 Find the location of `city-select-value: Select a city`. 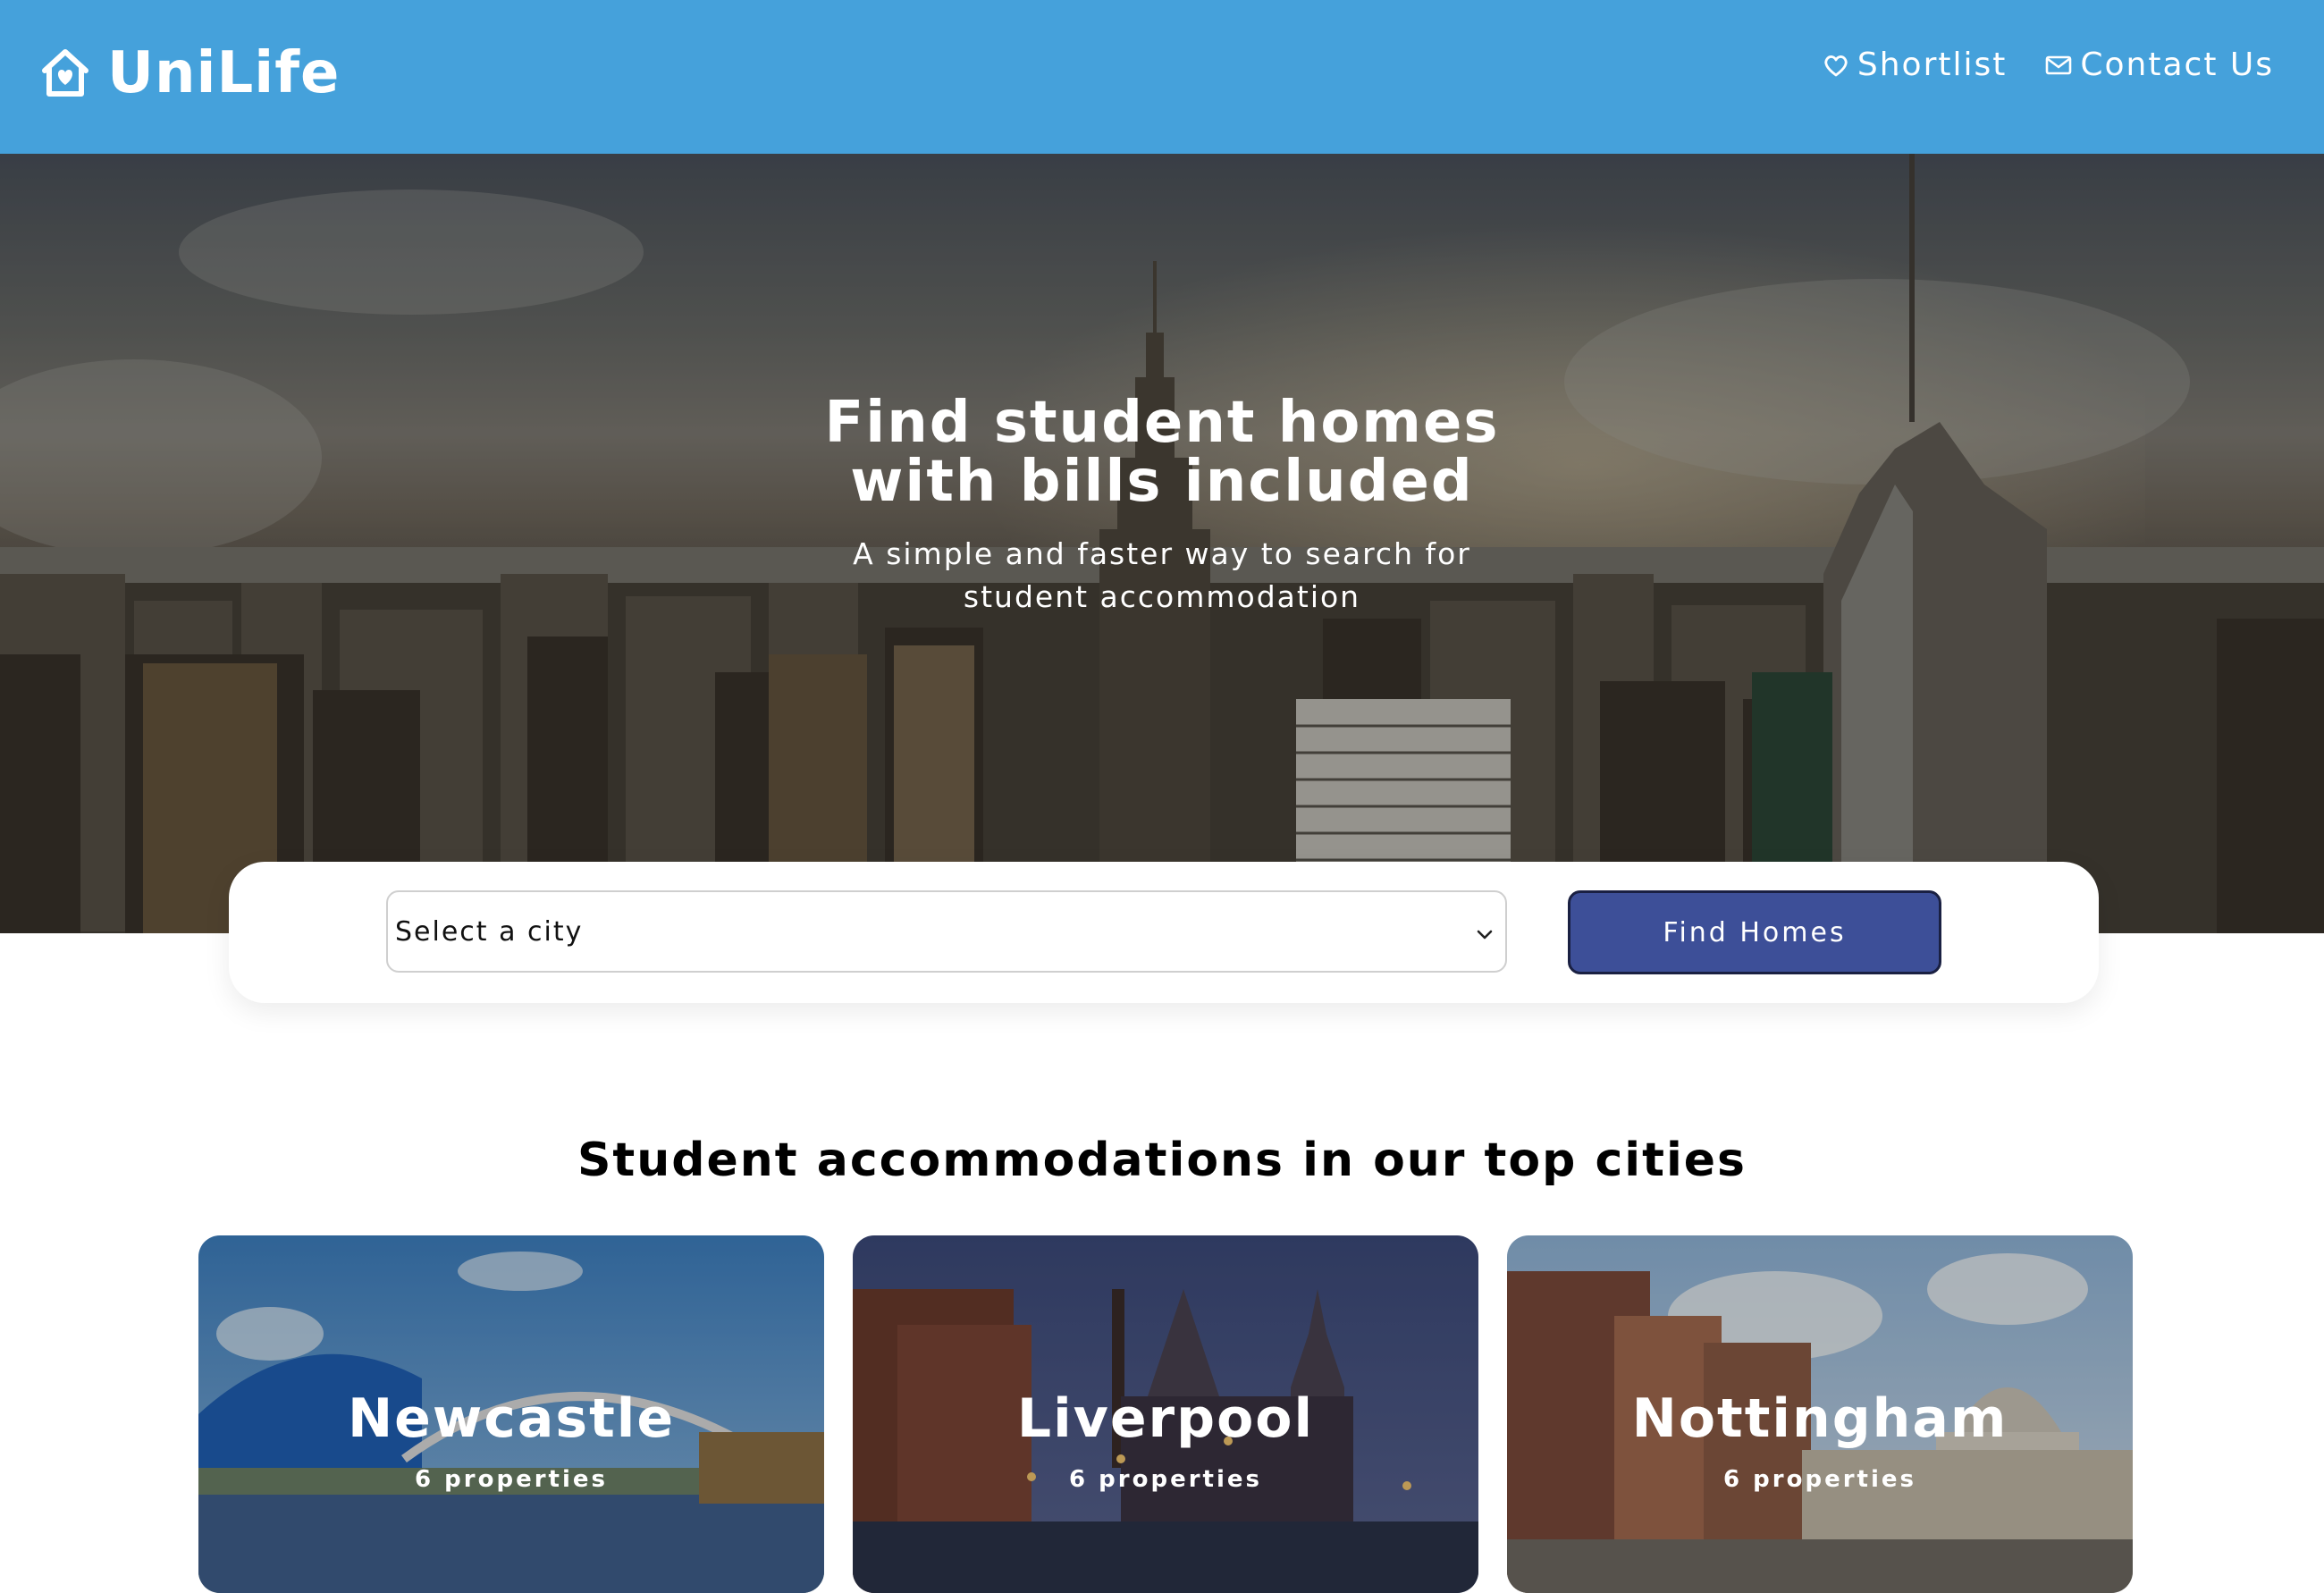

city-select-value: Select a city is located at coordinates (489, 931).